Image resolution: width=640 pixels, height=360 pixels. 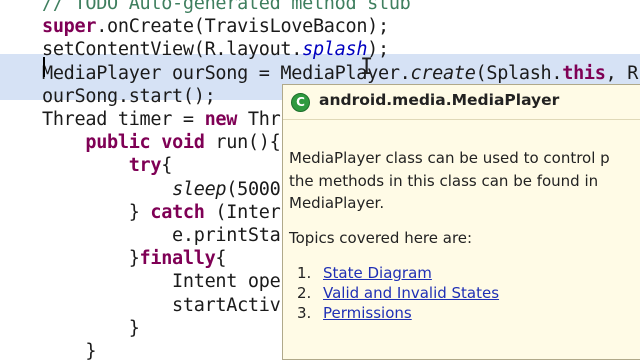 What do you see at coordinates (439, 100) in the screenshot?
I see `popup-title: android.media.MediaPlayer` at bounding box center [439, 100].